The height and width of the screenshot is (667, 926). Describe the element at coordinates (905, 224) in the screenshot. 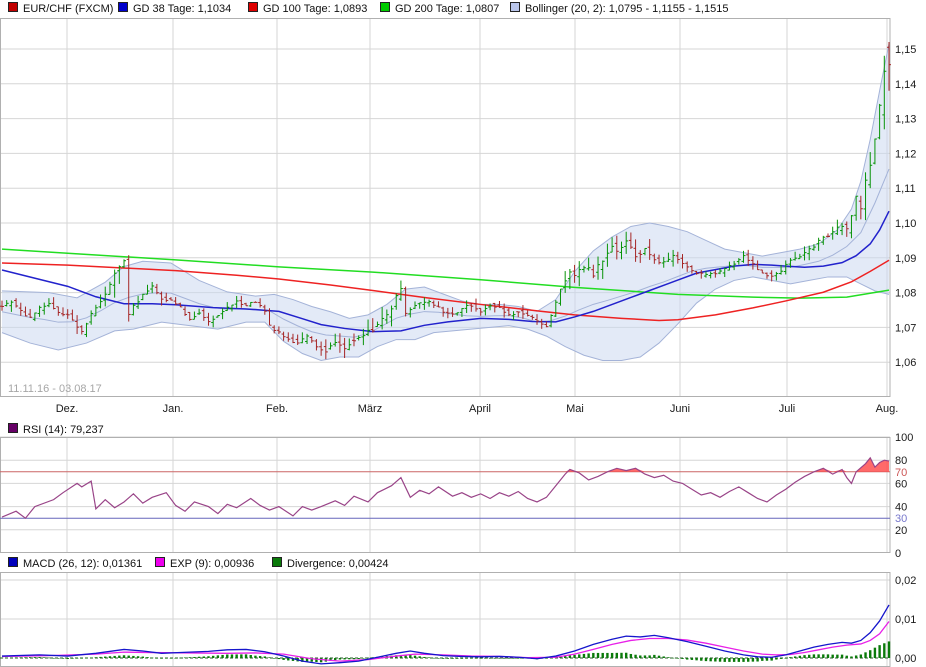

I see `svg-text: 1,10` at that location.